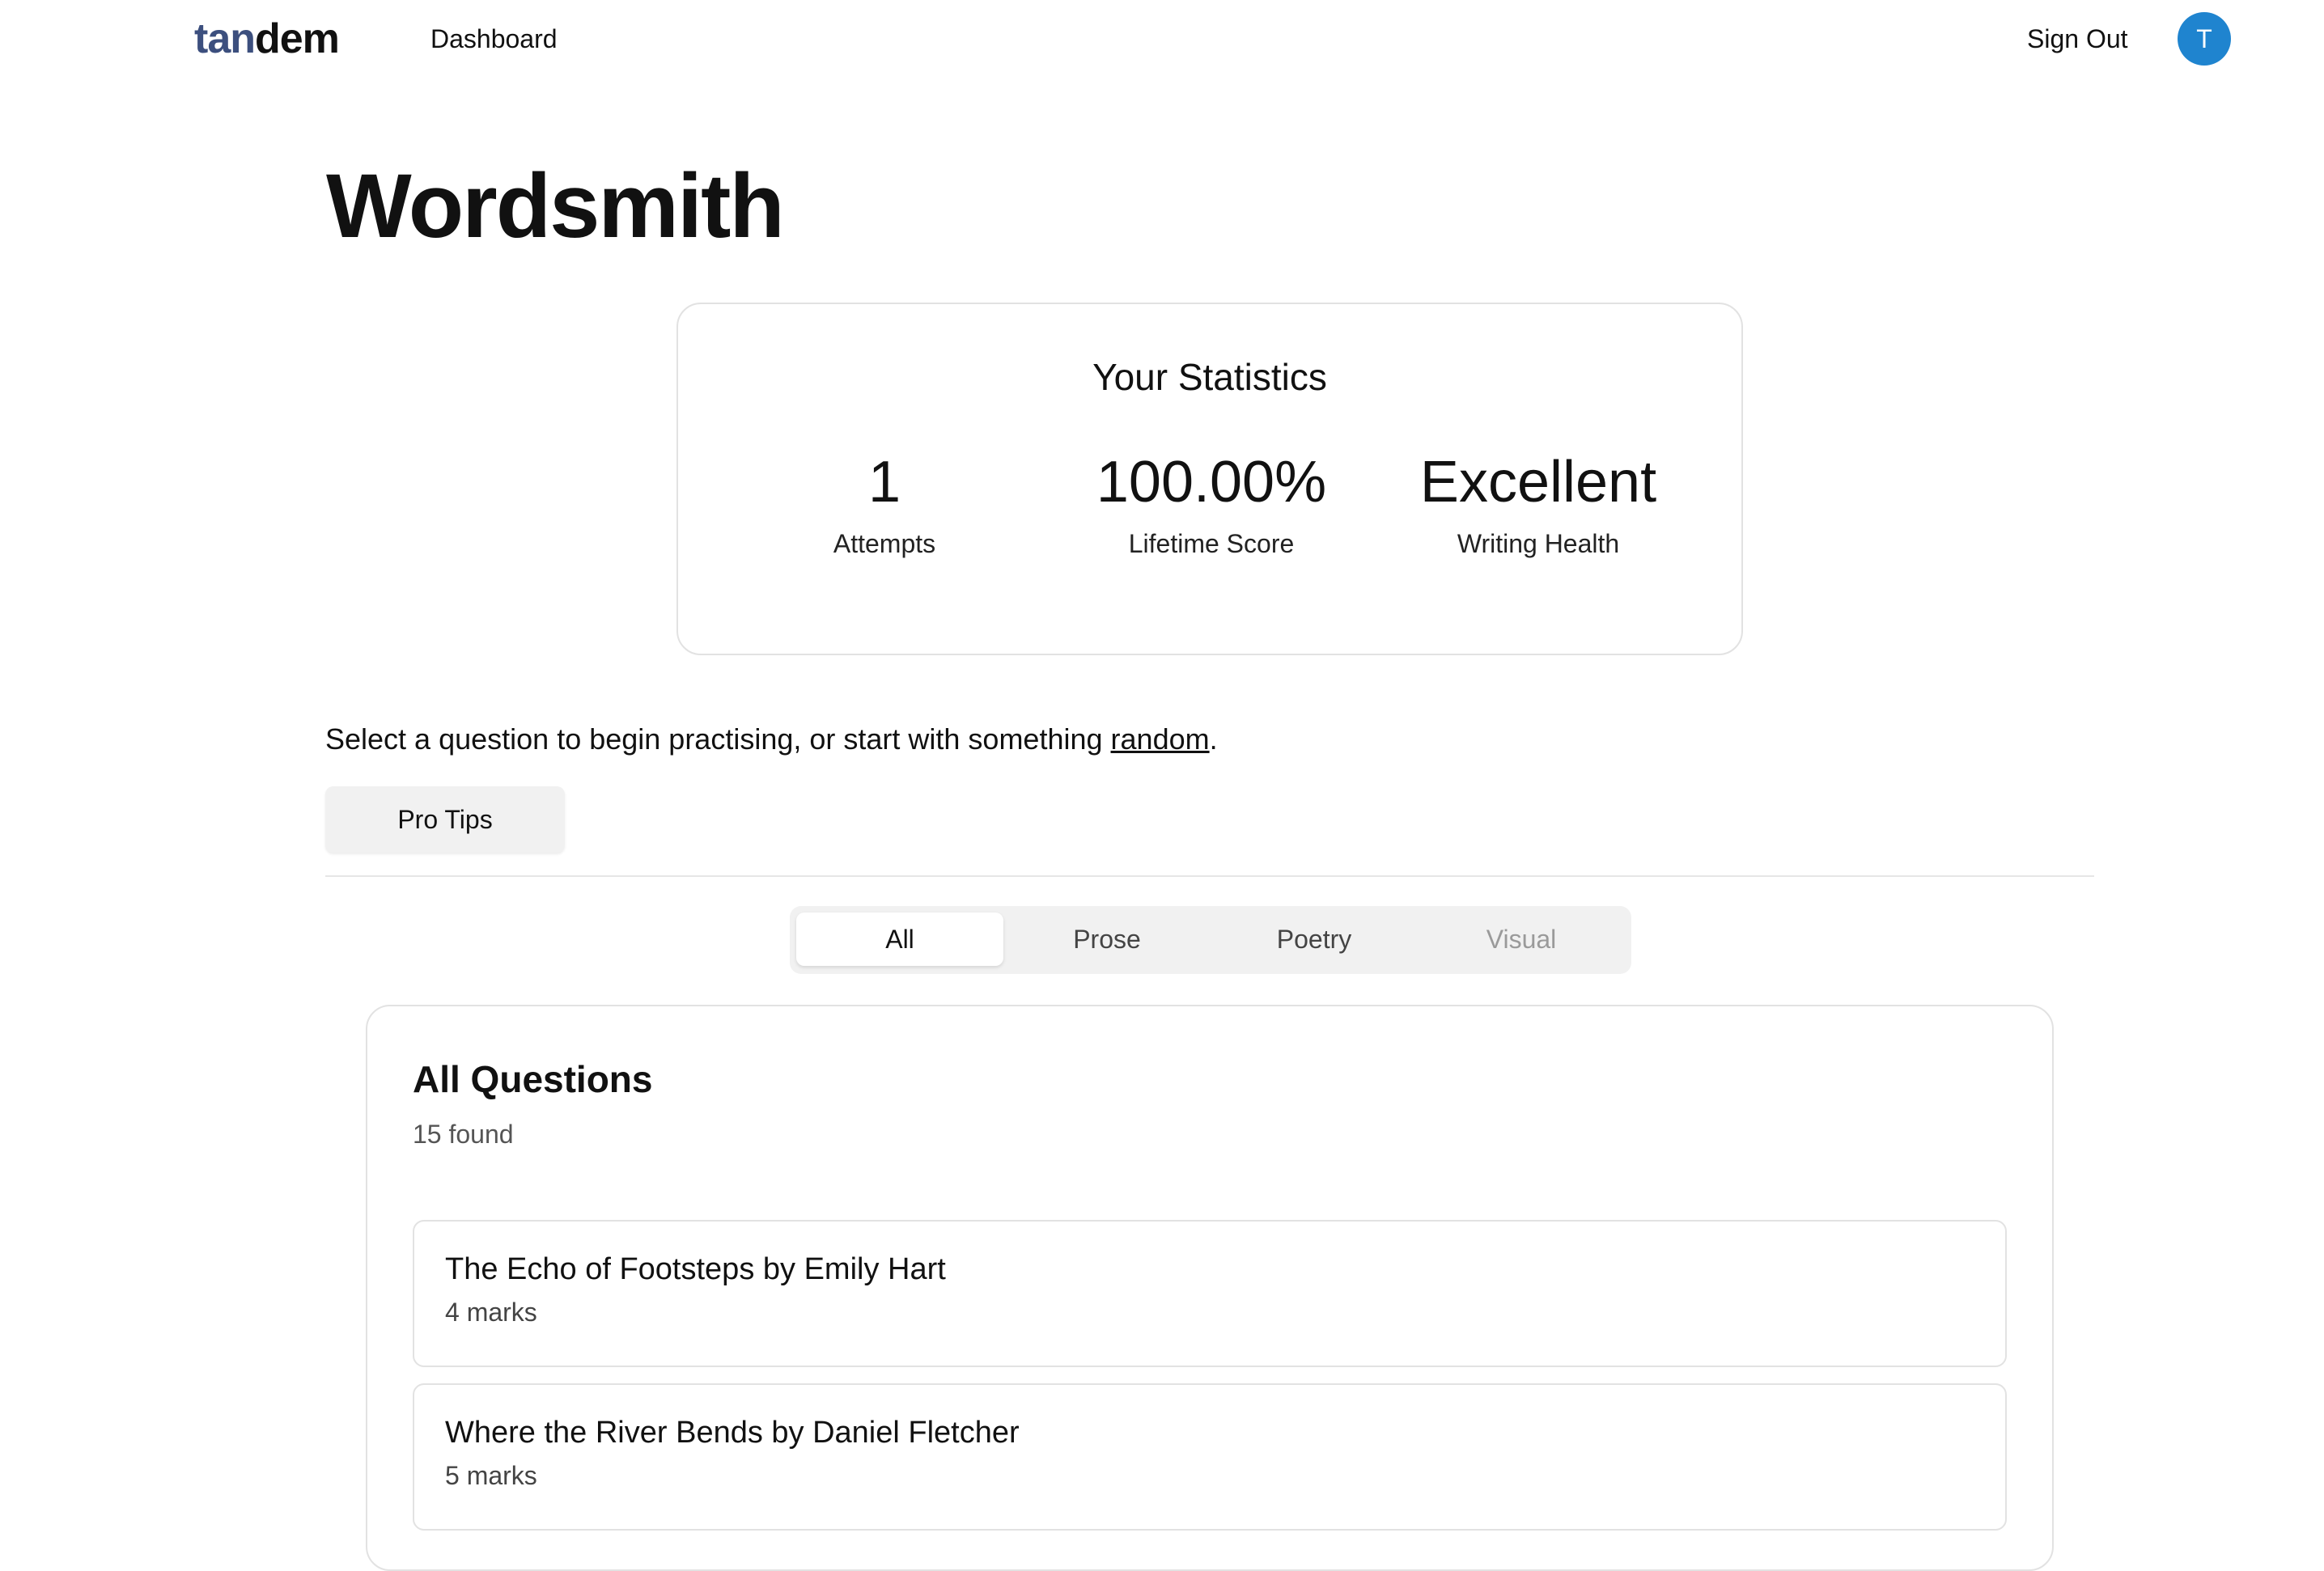  What do you see at coordinates (1314, 939) in the screenshot?
I see `tab-poetry: Poetry` at bounding box center [1314, 939].